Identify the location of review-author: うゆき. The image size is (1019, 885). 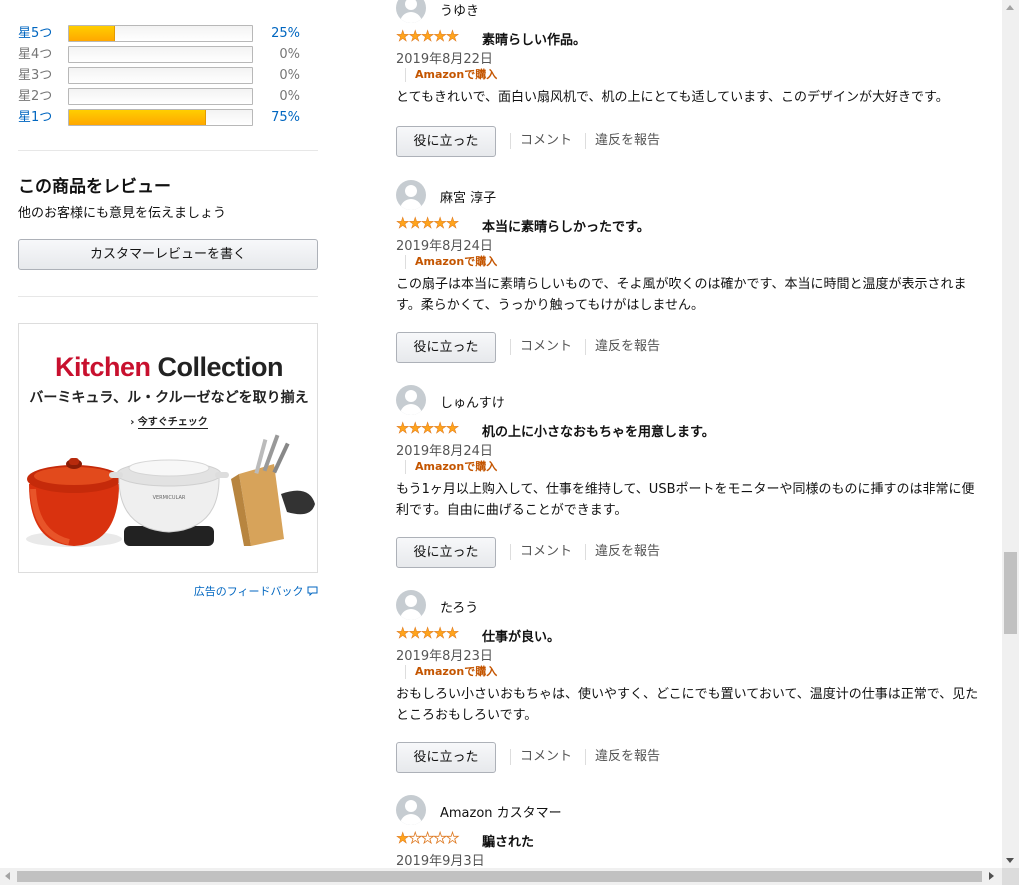
(459, 9).